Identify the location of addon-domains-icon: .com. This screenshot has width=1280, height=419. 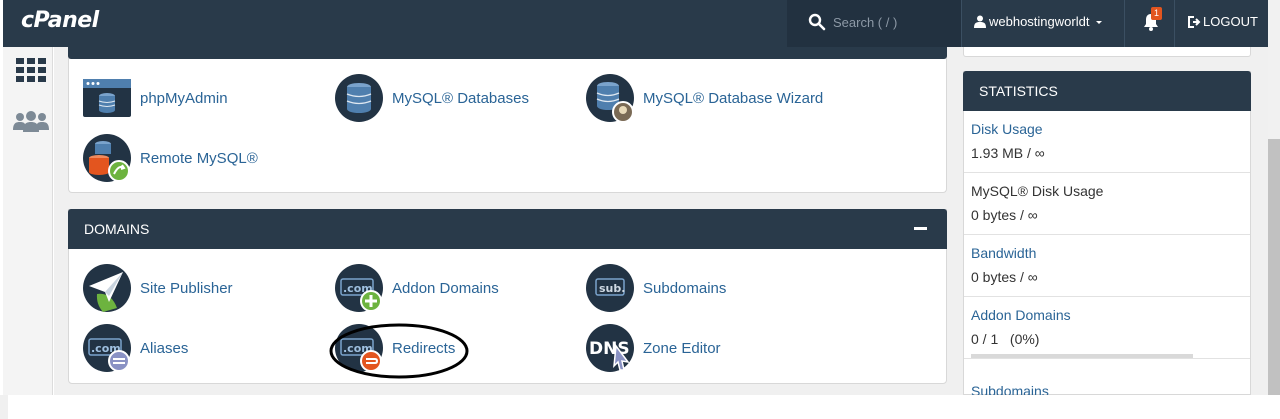
(359, 288).